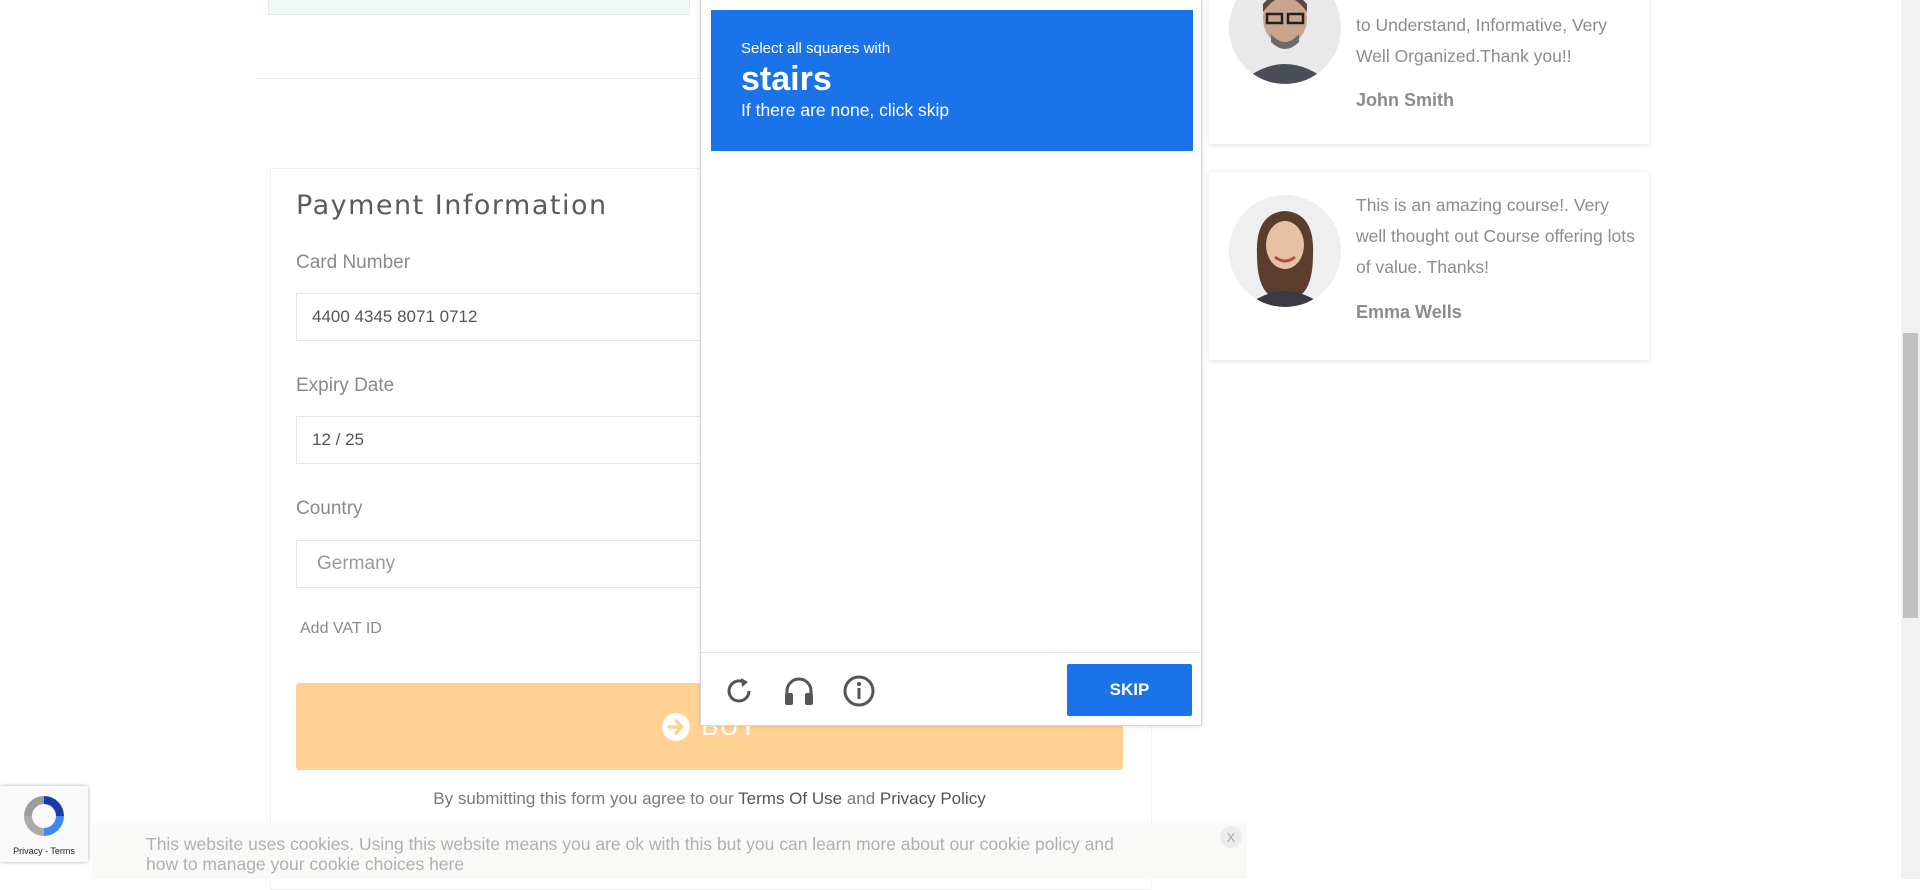 The width and height of the screenshot is (1920, 890). I want to click on recaptcha-logo-icon, so click(44, 818).